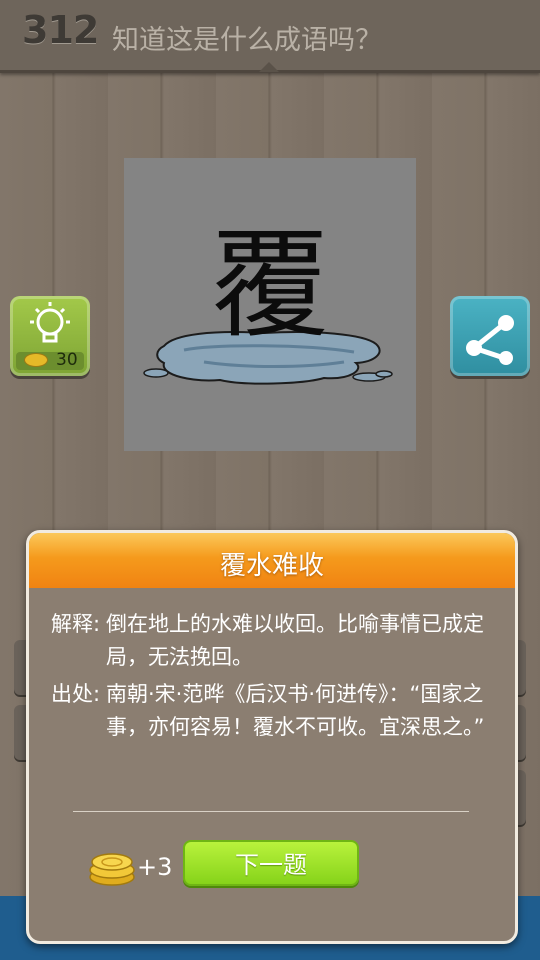 The width and height of the screenshot is (540, 960). I want to click on share-icon, so click(490, 340).